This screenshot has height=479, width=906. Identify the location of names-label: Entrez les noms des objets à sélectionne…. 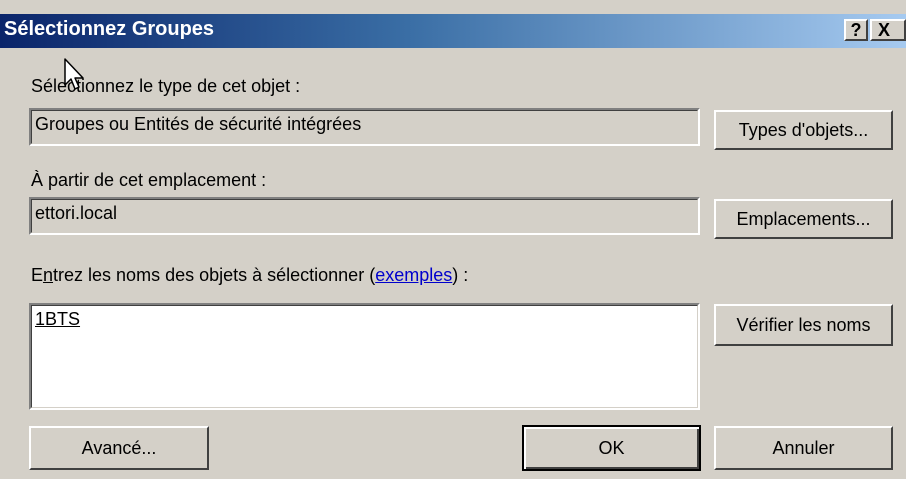
(249, 275).